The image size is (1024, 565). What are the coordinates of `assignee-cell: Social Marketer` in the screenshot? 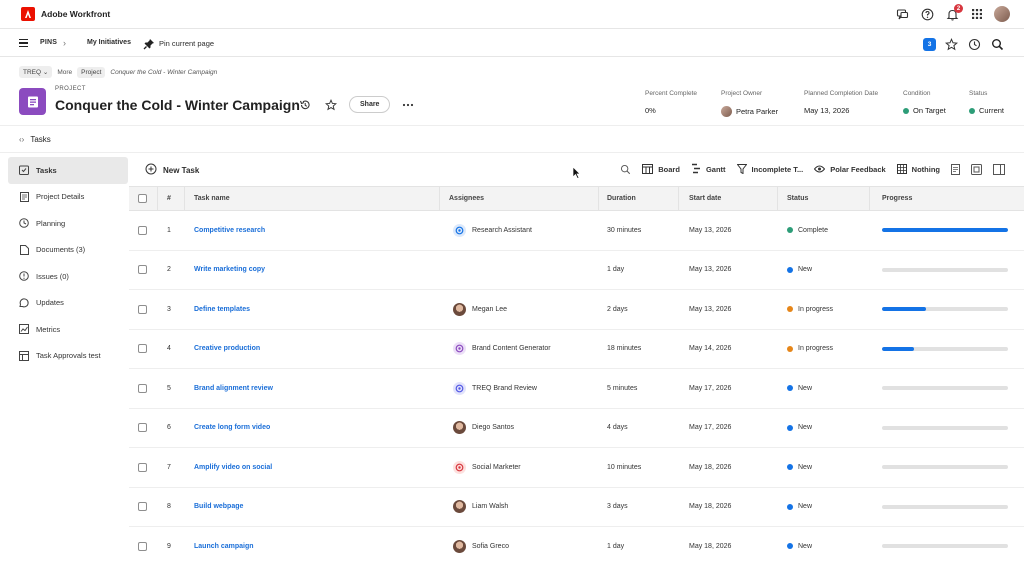 It's located at (487, 467).